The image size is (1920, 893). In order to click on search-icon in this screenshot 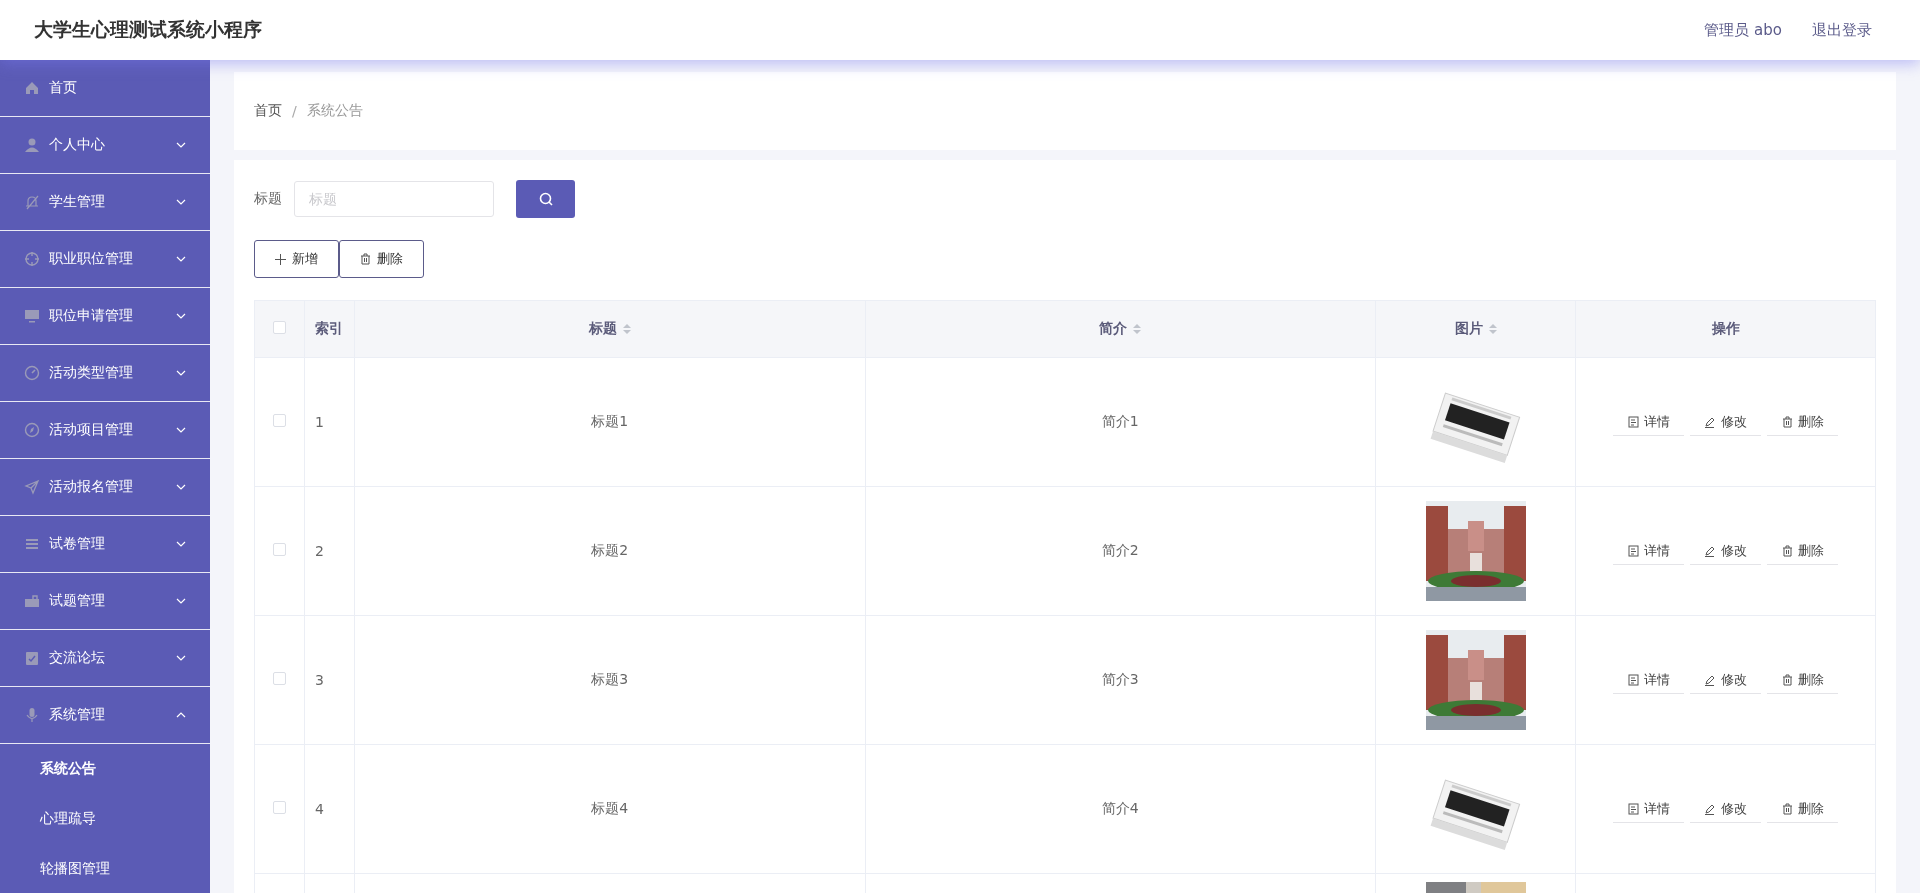, I will do `click(545, 199)`.